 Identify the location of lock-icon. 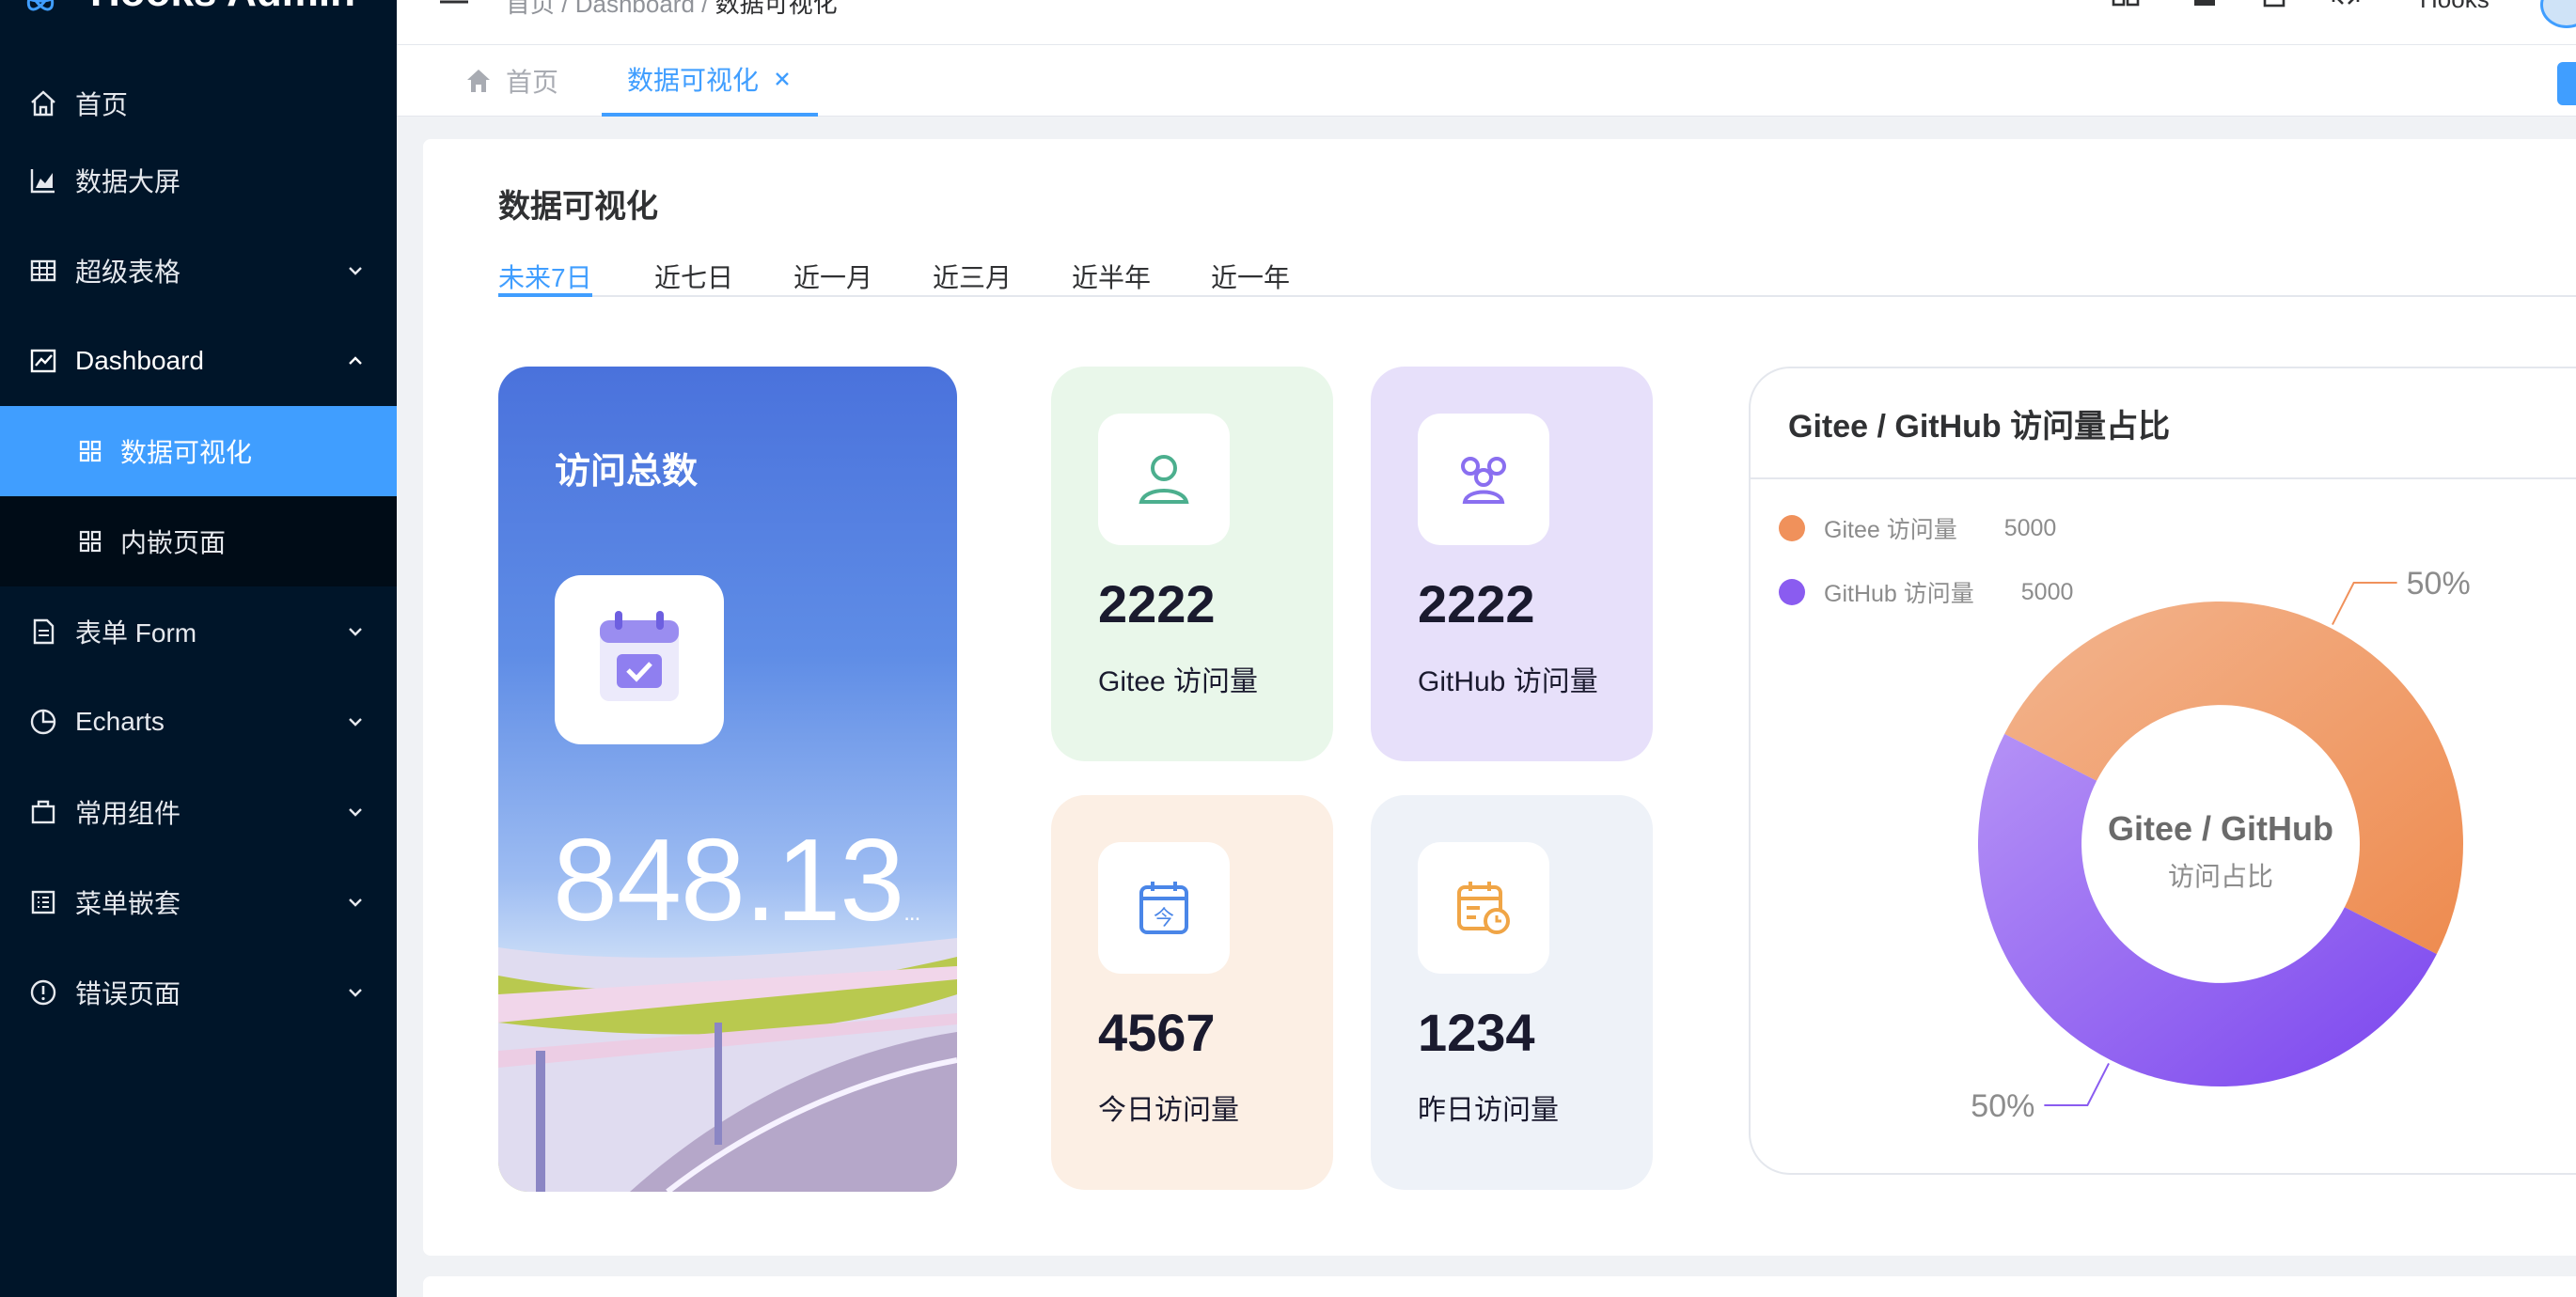
(2274, 11).